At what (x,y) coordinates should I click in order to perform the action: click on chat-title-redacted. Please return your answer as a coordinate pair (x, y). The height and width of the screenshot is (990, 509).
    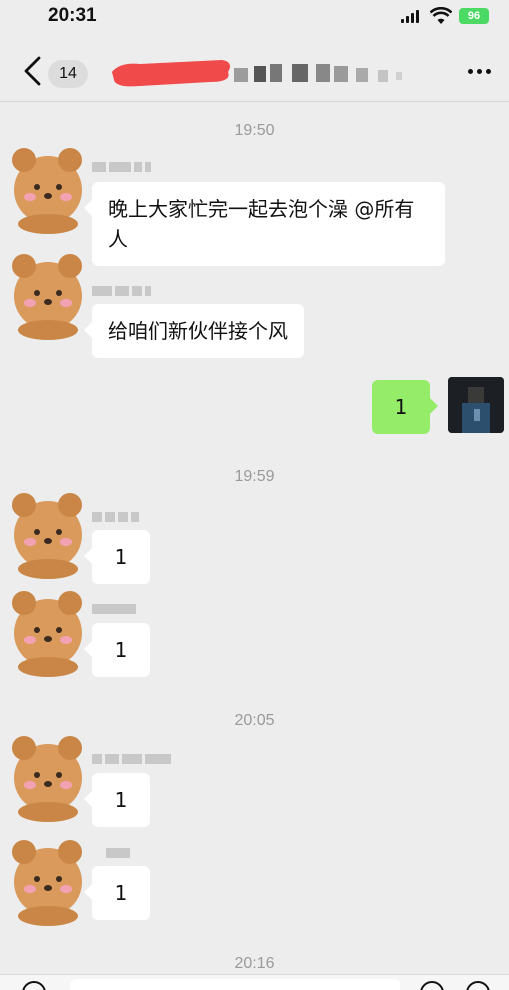
    Looking at the image, I should click on (257, 73).